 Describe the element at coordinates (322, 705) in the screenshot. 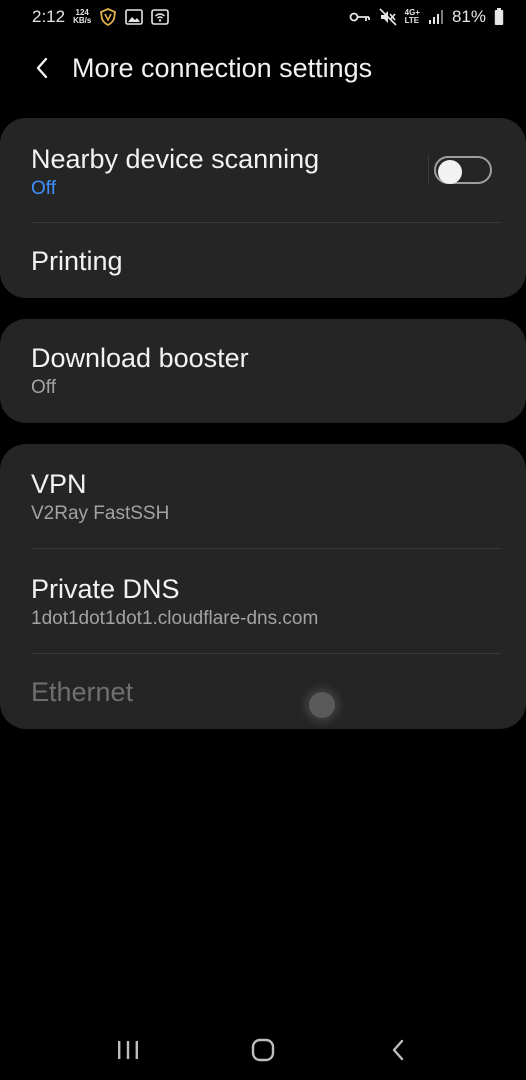

I see `touch-indicator` at that location.